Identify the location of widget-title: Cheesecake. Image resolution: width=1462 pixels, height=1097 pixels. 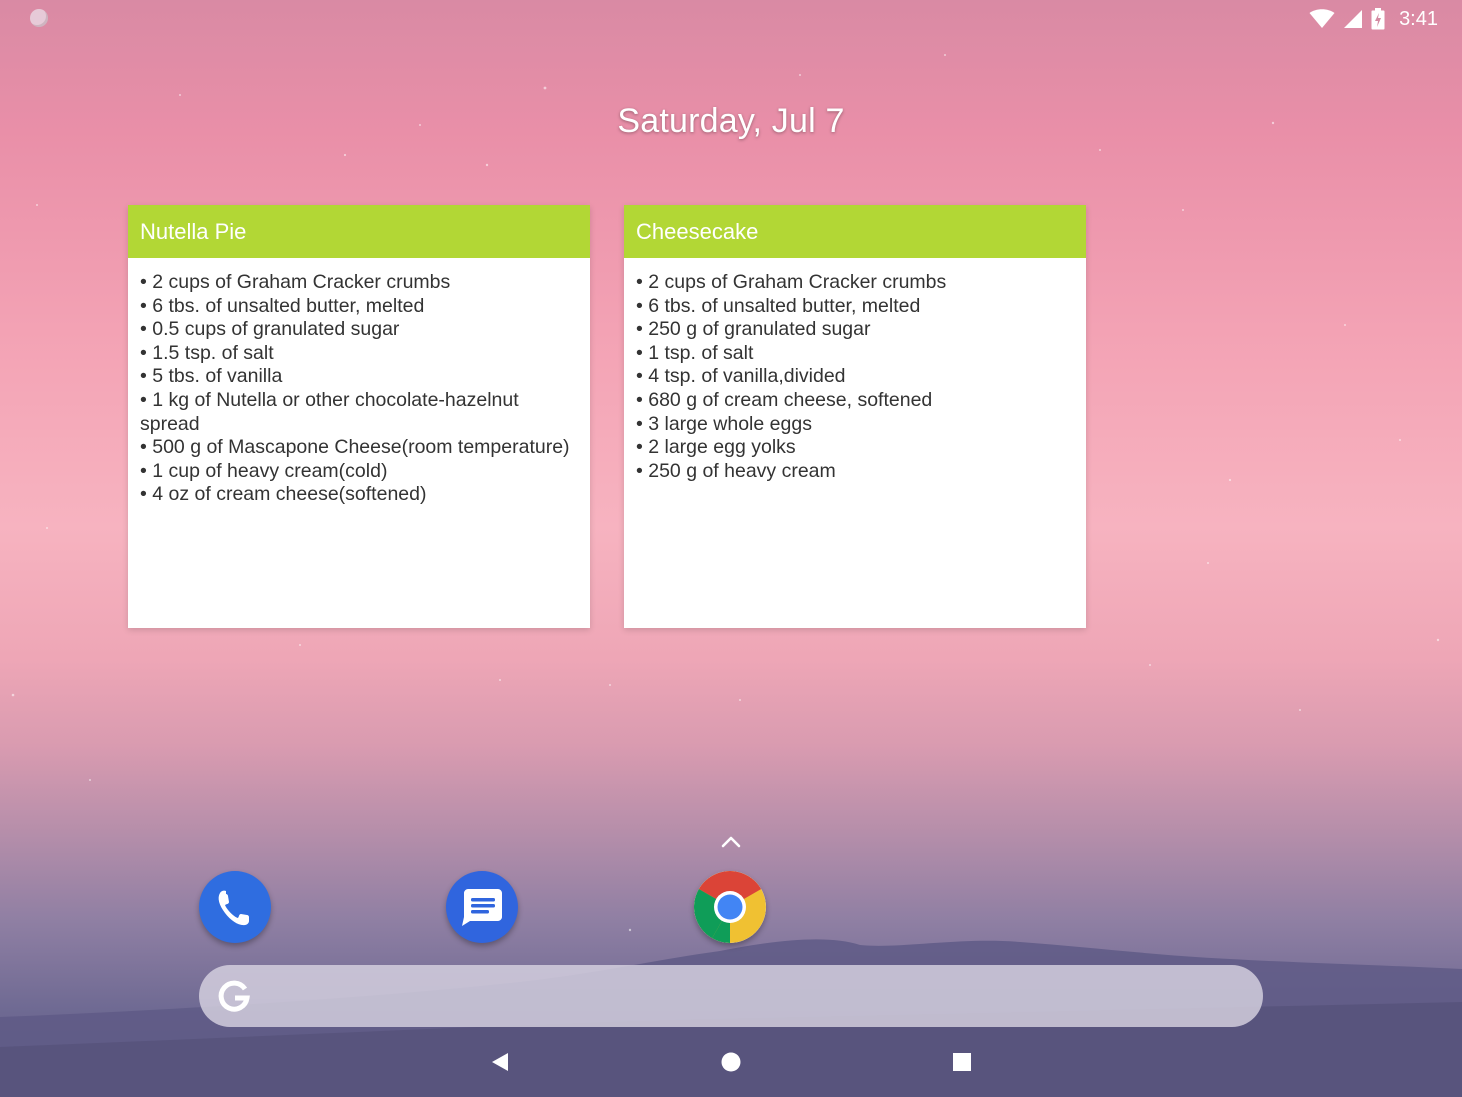
(697, 231).